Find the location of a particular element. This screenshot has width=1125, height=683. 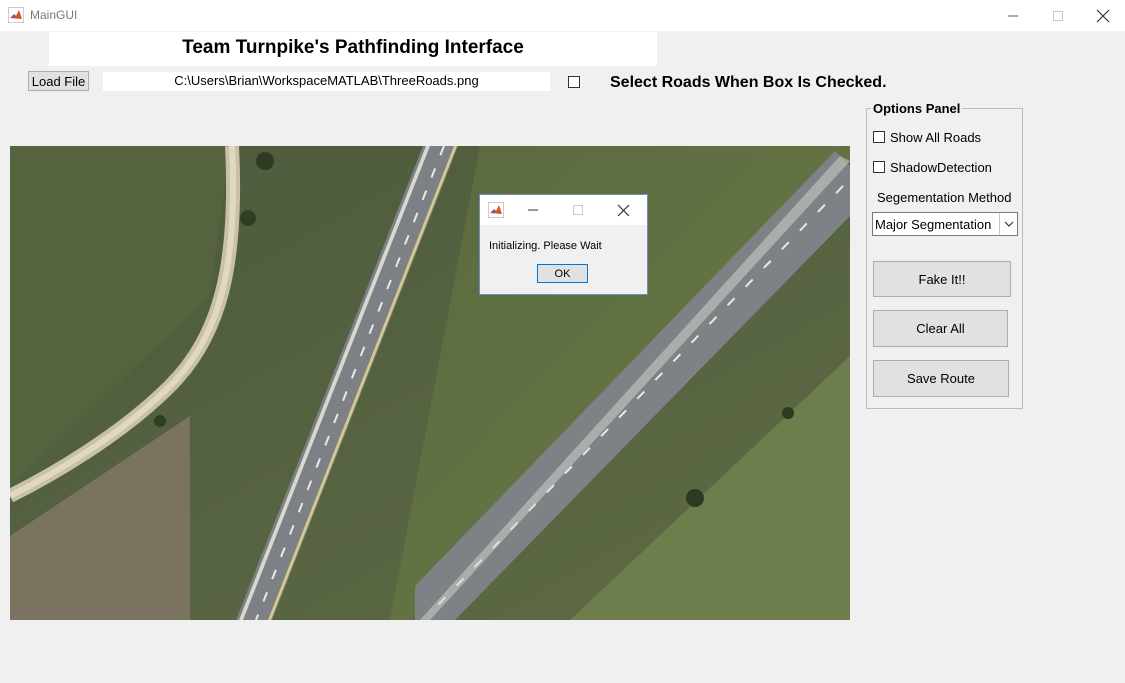

show-all-roads-label: Show All Roads is located at coordinates (936, 137).